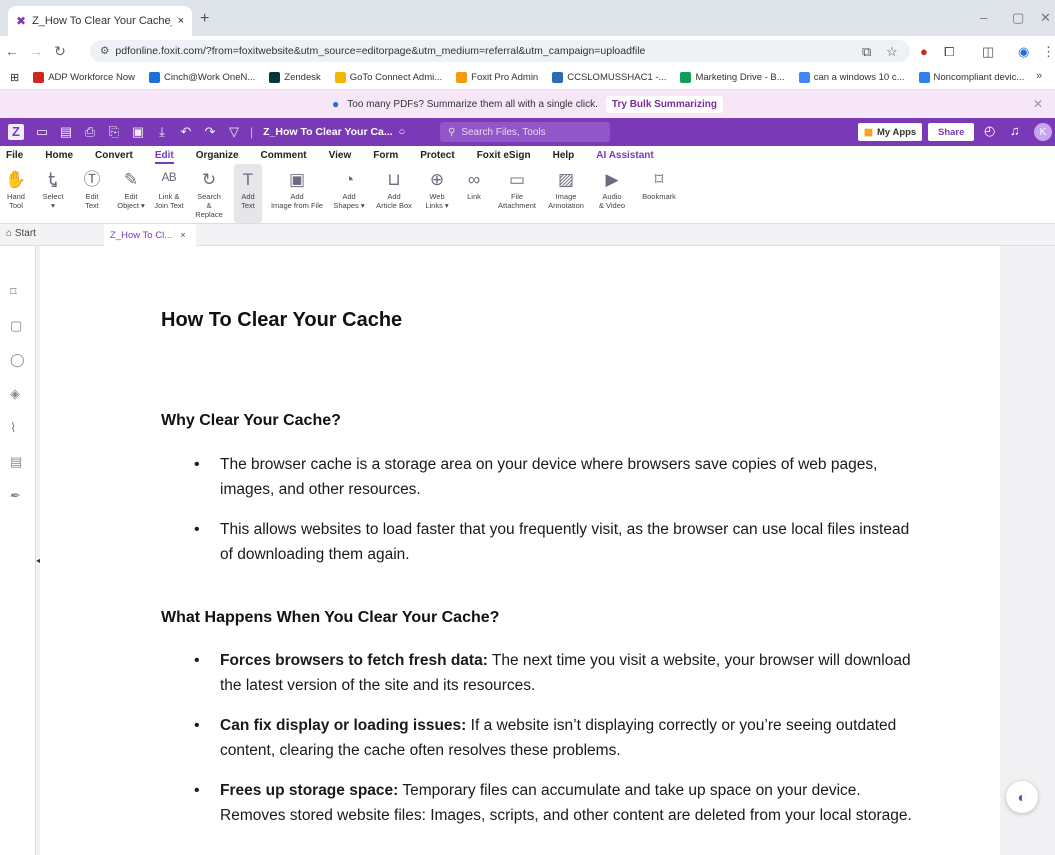 The image size is (1055, 855). What do you see at coordinates (437, 155) in the screenshot?
I see `menu-protect: Protect` at bounding box center [437, 155].